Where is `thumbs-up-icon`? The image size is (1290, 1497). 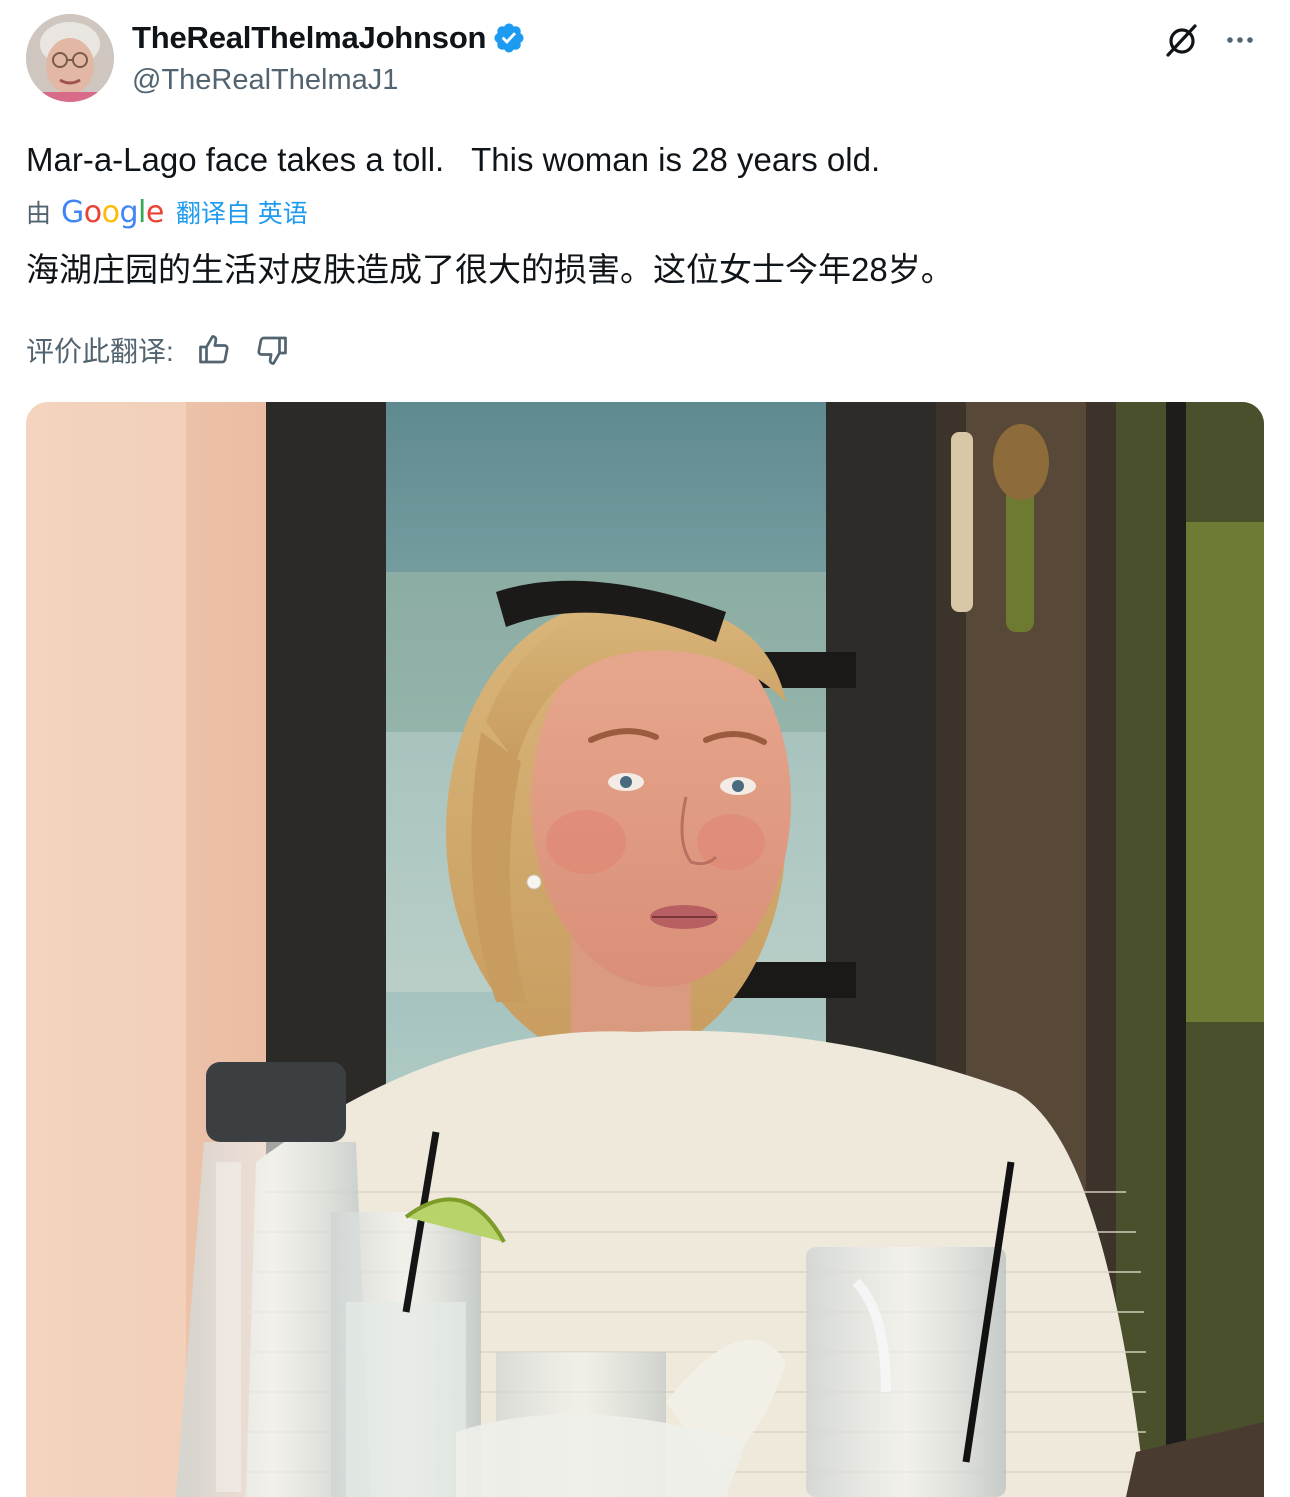 thumbs-up-icon is located at coordinates (214, 350).